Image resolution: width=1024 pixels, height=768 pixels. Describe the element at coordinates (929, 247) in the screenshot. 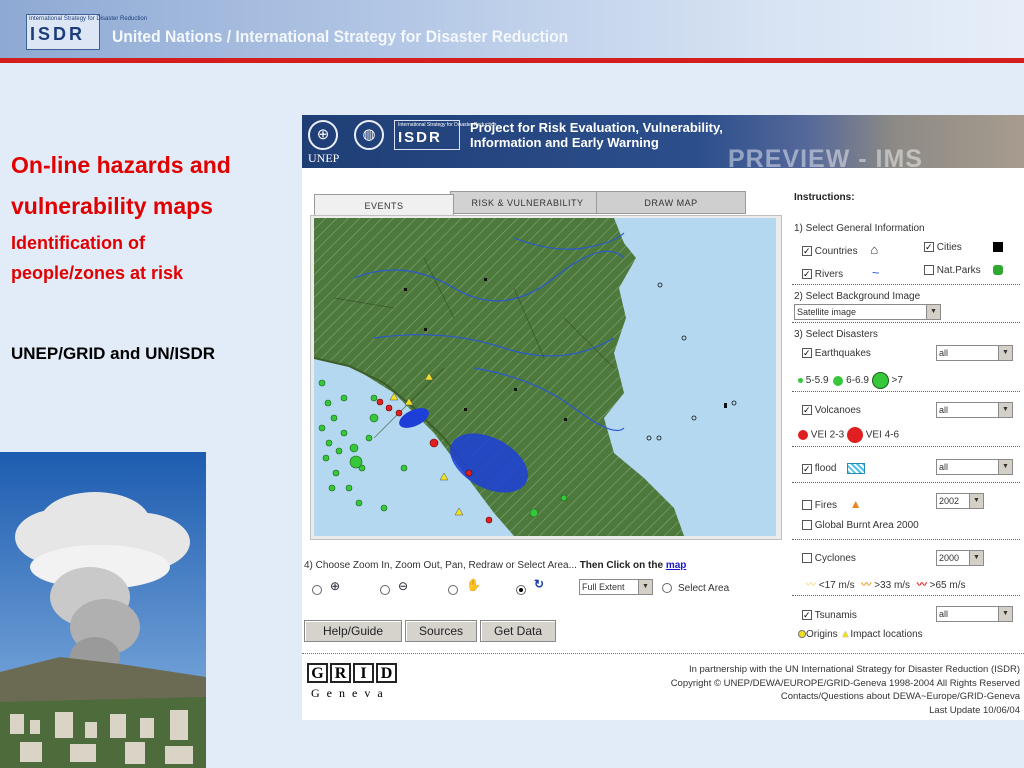

I see `cities-checkbox` at that location.